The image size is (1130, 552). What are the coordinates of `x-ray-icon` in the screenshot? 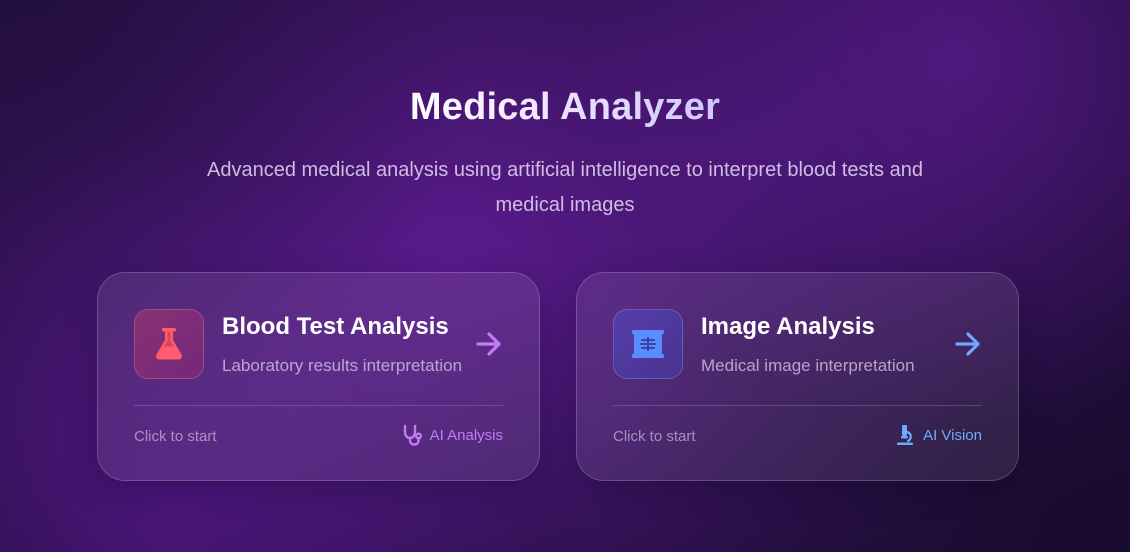 It's located at (648, 344).